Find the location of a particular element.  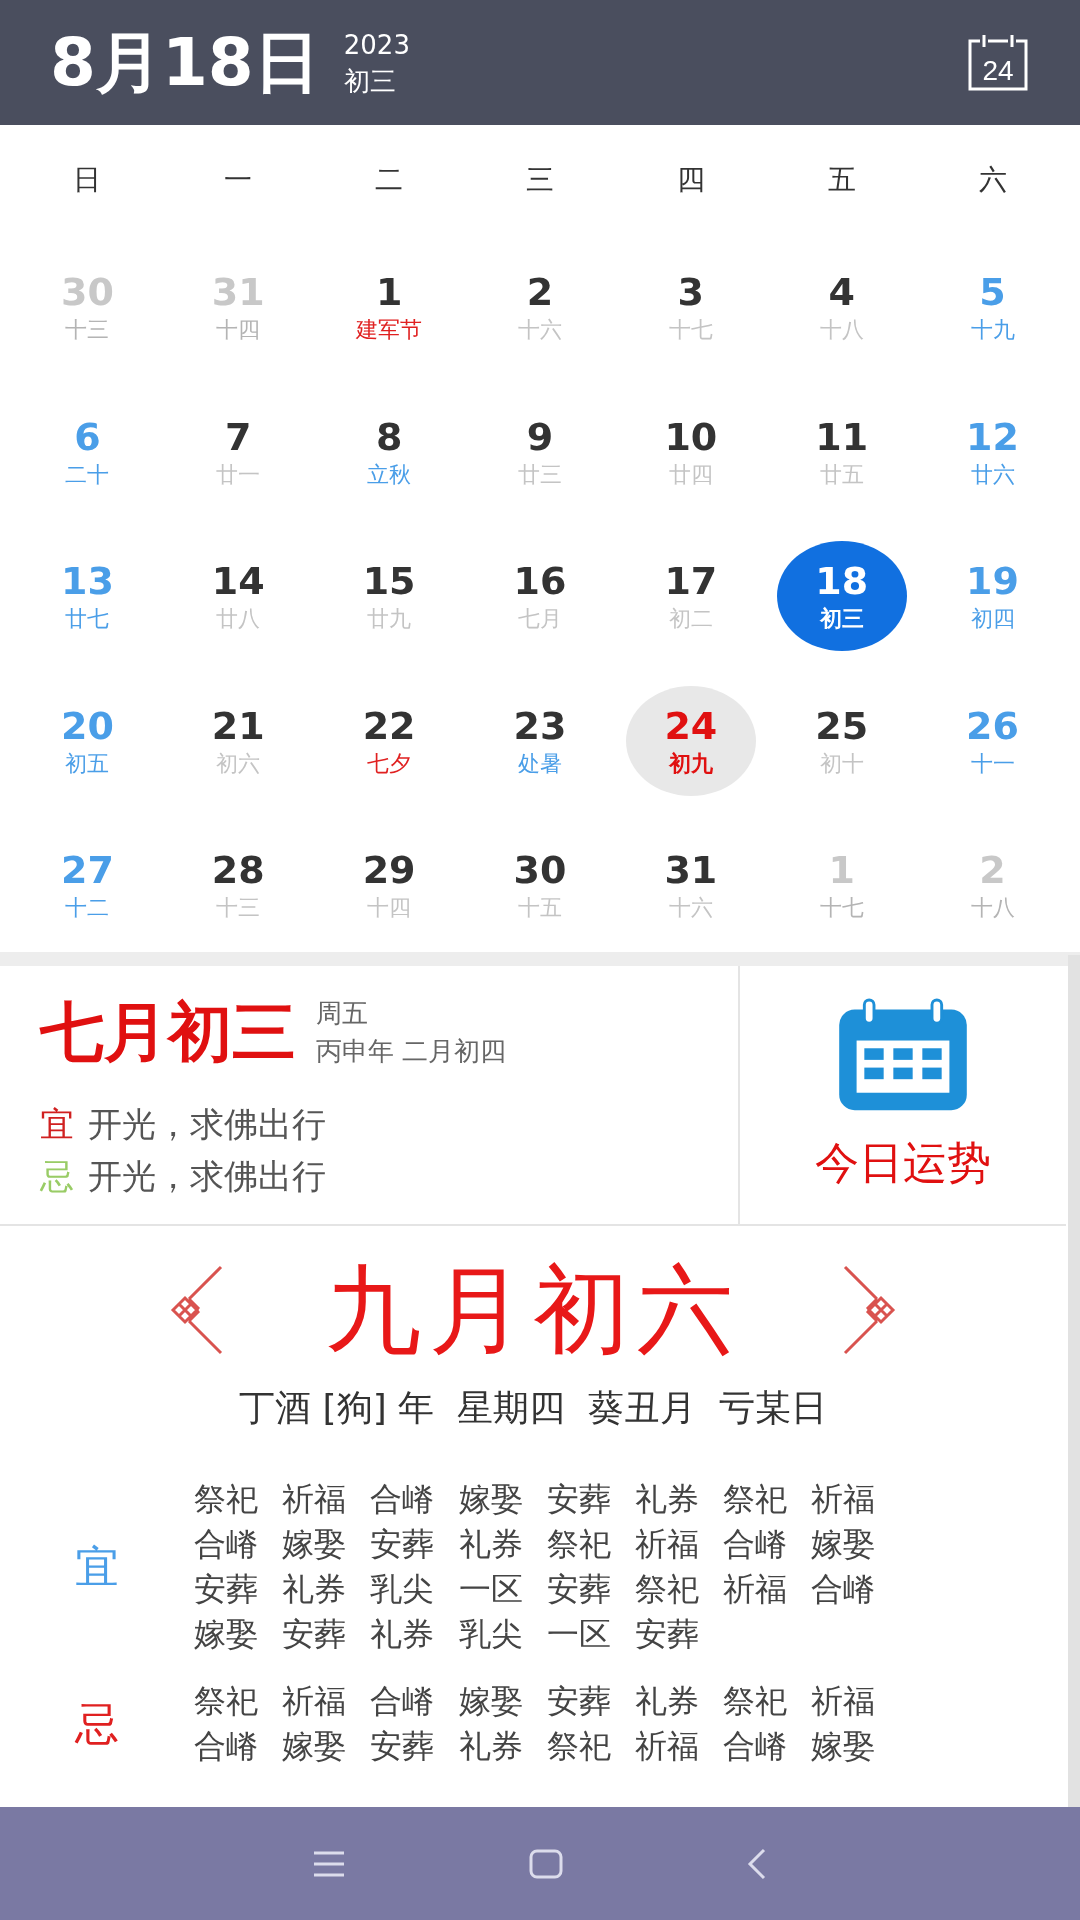

day-cell: 29 十四 is located at coordinates (389, 885).